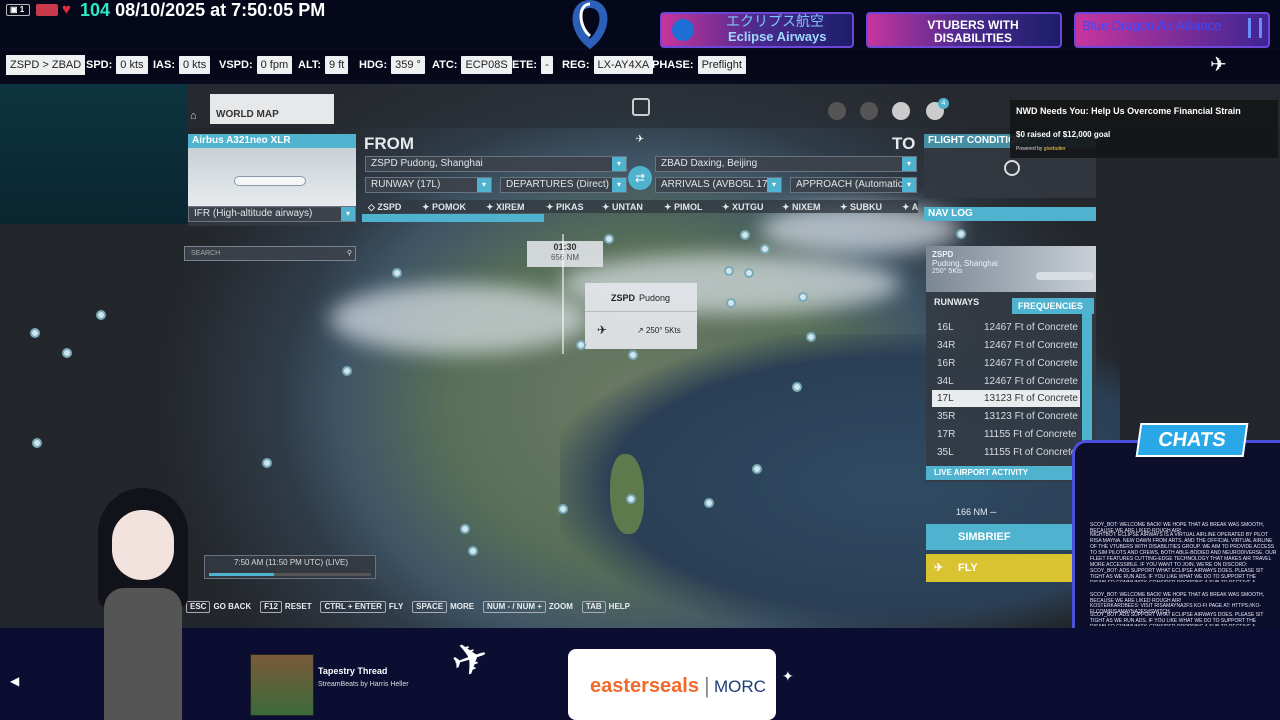 The height and width of the screenshot is (720, 1280). I want to click on search-input: SEARCH ⚲, so click(270, 253).